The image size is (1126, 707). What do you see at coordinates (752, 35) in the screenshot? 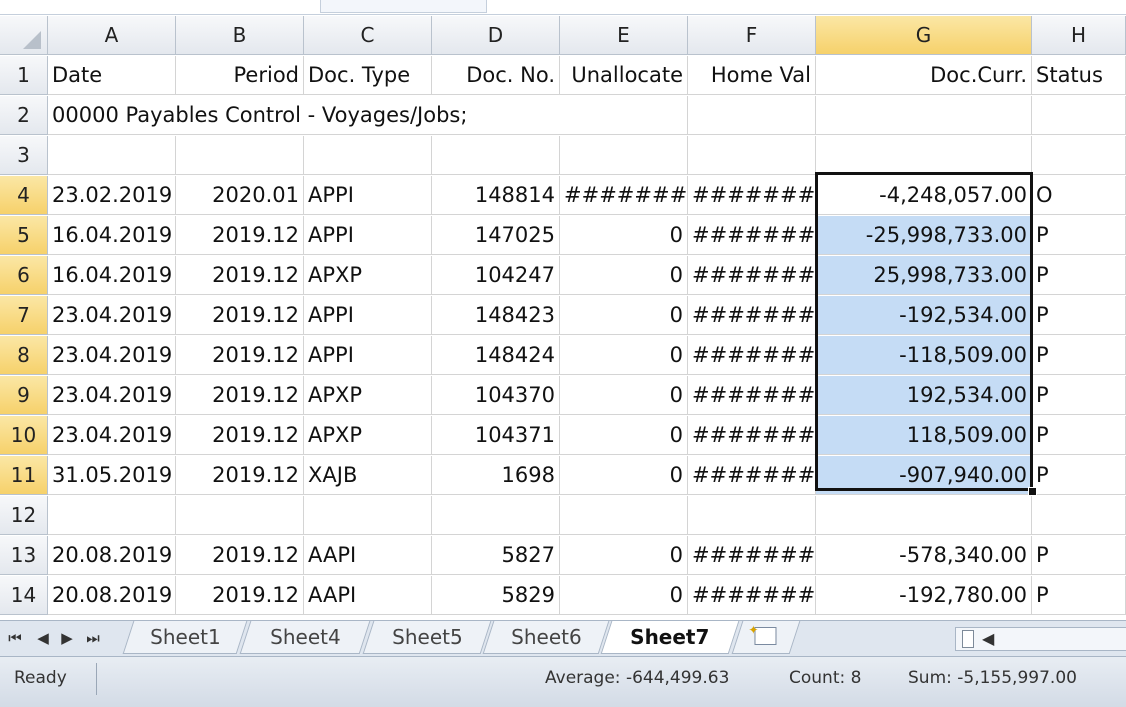
I see `column-header-f: F` at bounding box center [752, 35].